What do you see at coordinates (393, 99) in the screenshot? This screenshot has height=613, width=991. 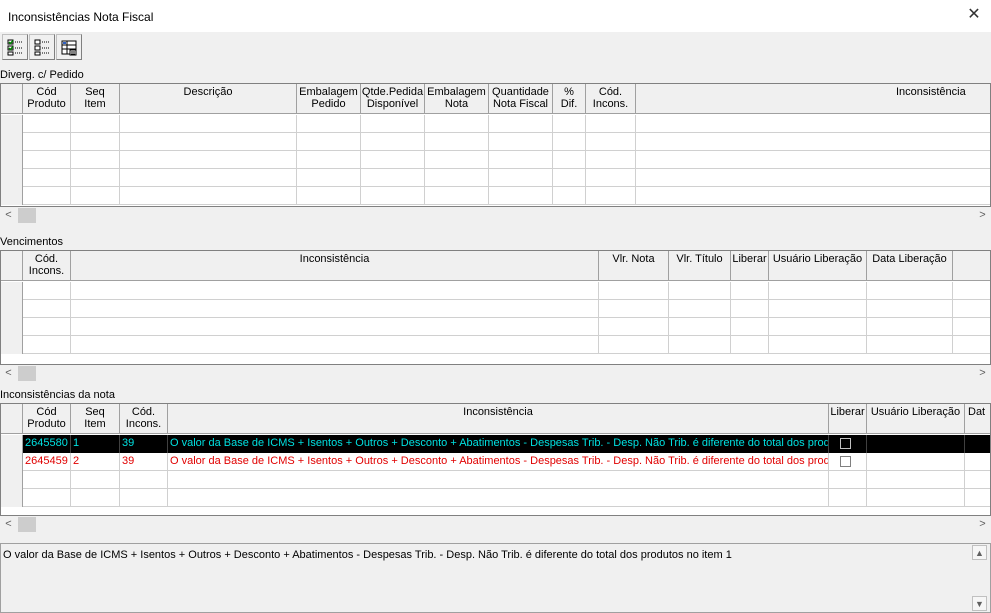 I see `header-qtde-pedida: Qtde.Pedida Disponível` at bounding box center [393, 99].